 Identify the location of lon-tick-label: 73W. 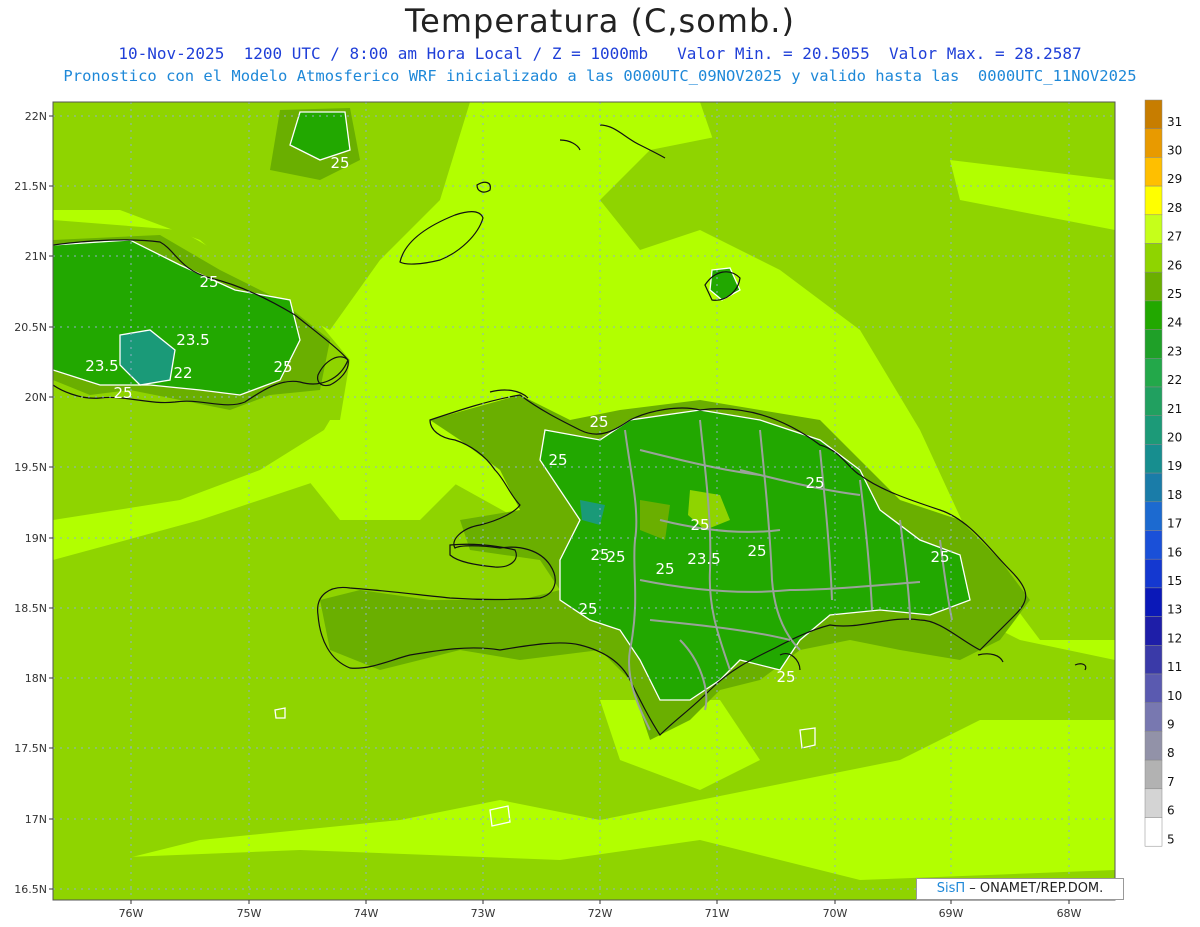
(483, 913).